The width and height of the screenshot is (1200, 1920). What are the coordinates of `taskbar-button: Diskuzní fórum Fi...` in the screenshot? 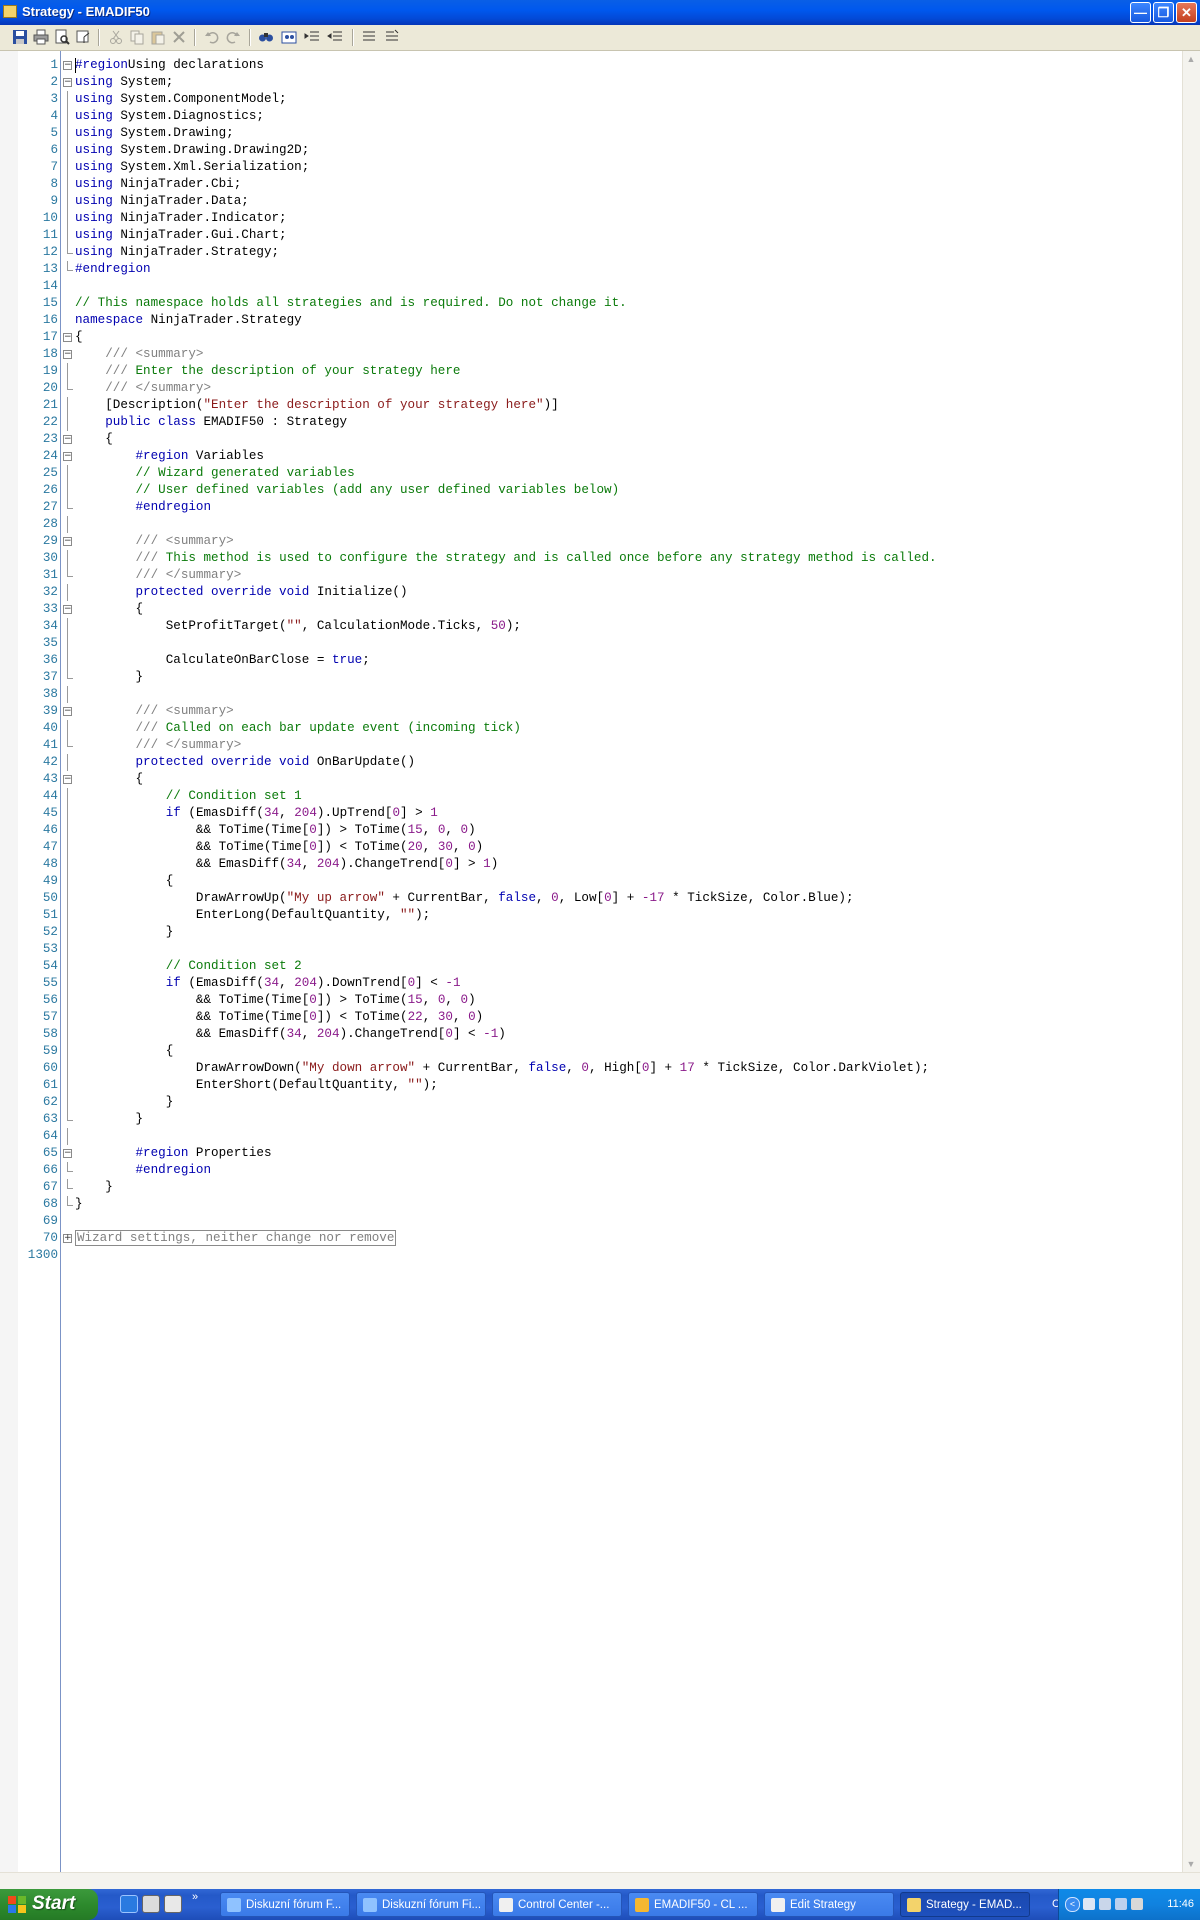 It's located at (421, 1904).